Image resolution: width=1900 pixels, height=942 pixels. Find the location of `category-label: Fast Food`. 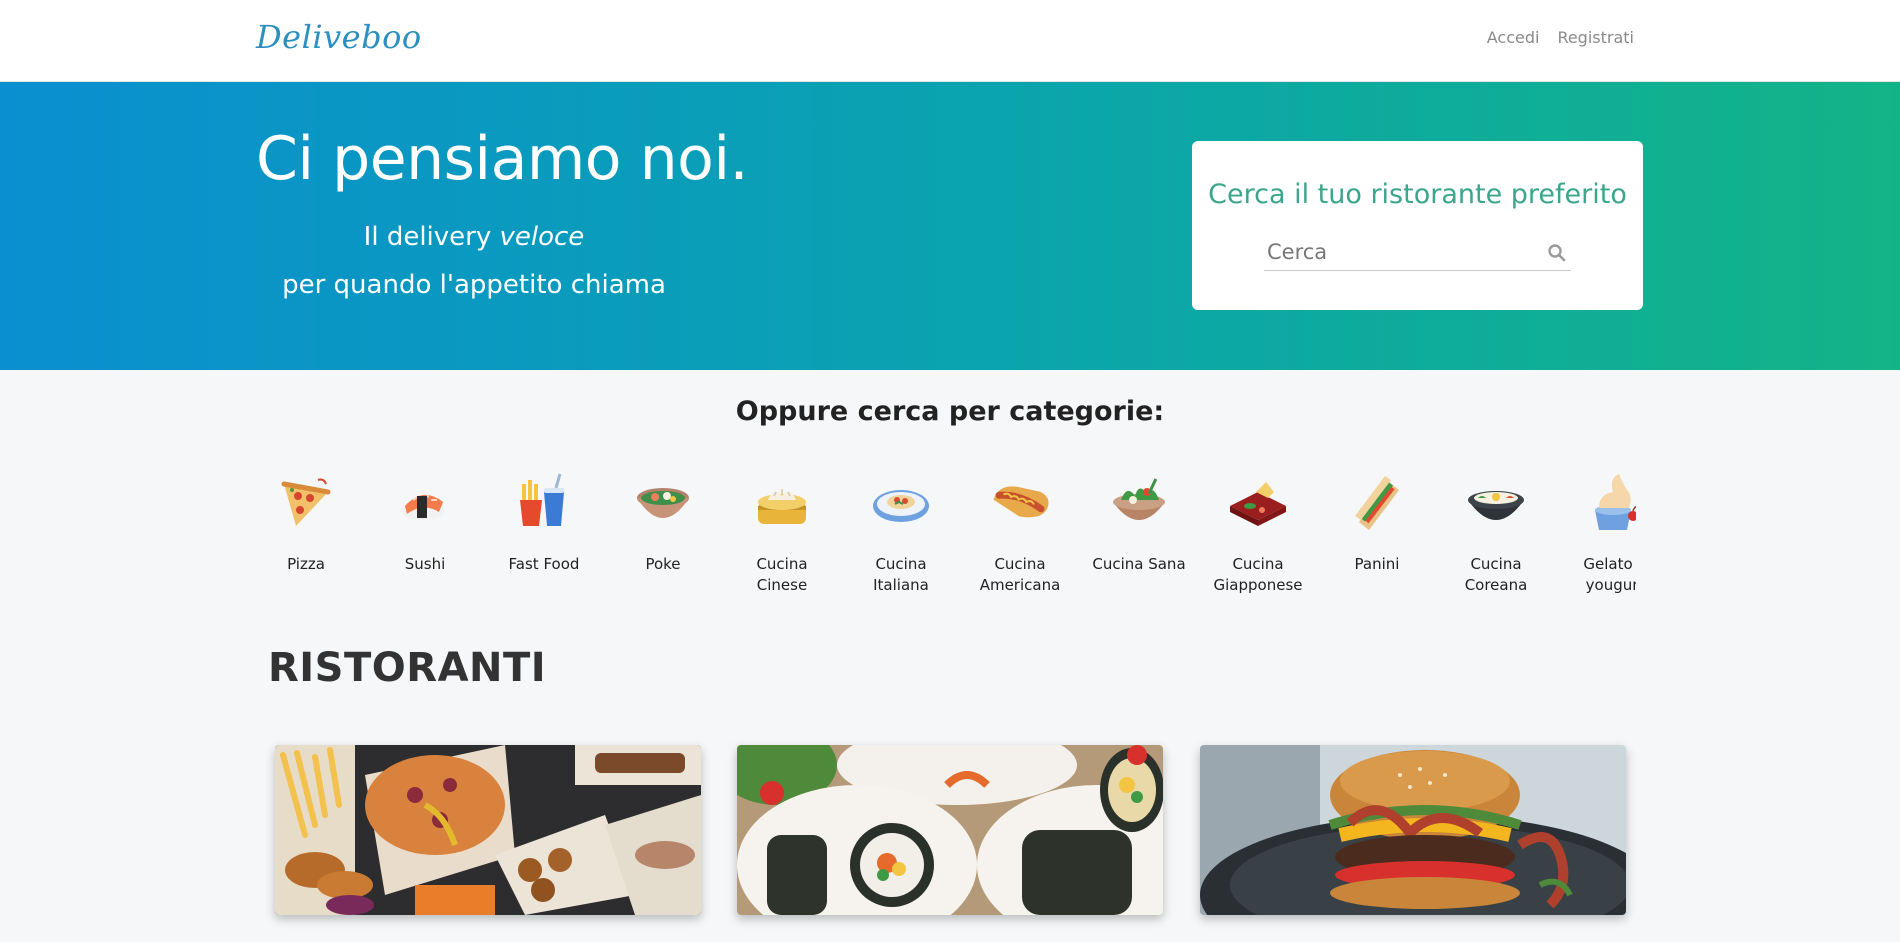

category-label: Fast Food is located at coordinates (544, 564).